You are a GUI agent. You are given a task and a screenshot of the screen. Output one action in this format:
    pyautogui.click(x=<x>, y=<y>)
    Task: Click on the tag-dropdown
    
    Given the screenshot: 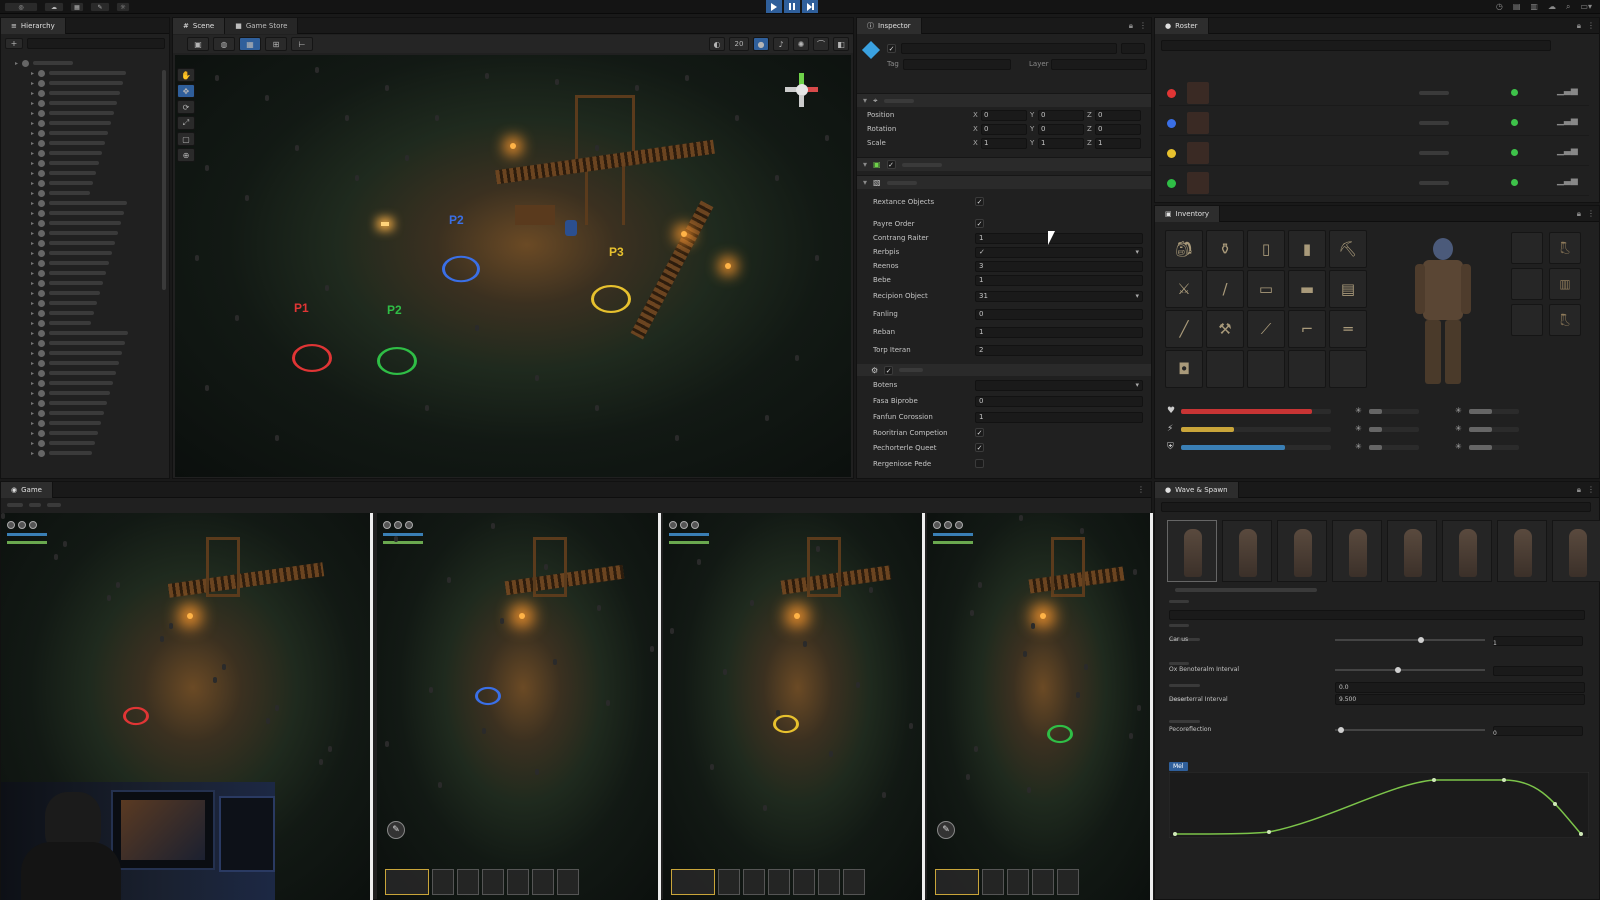 What is the action you would take?
    pyautogui.click(x=957, y=64)
    